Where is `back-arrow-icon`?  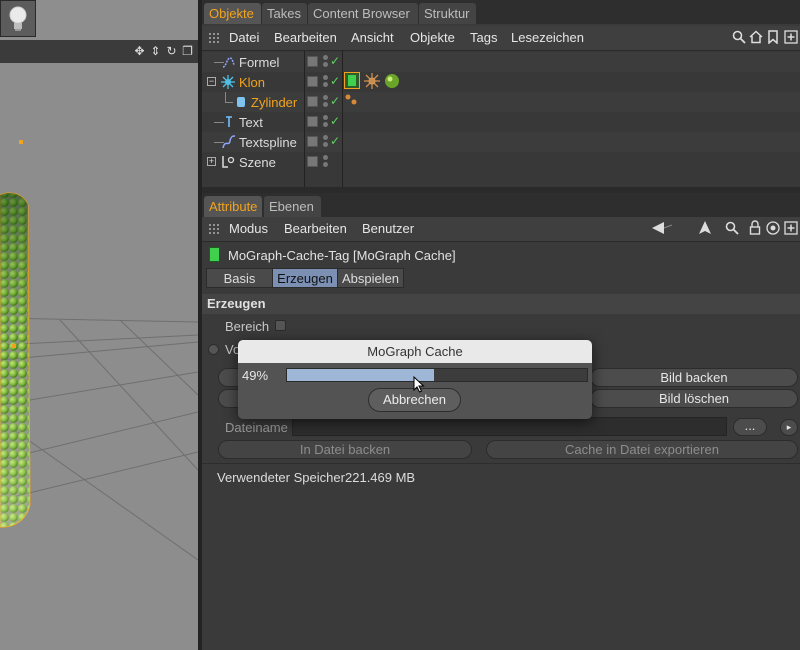 back-arrow-icon is located at coordinates (662, 228).